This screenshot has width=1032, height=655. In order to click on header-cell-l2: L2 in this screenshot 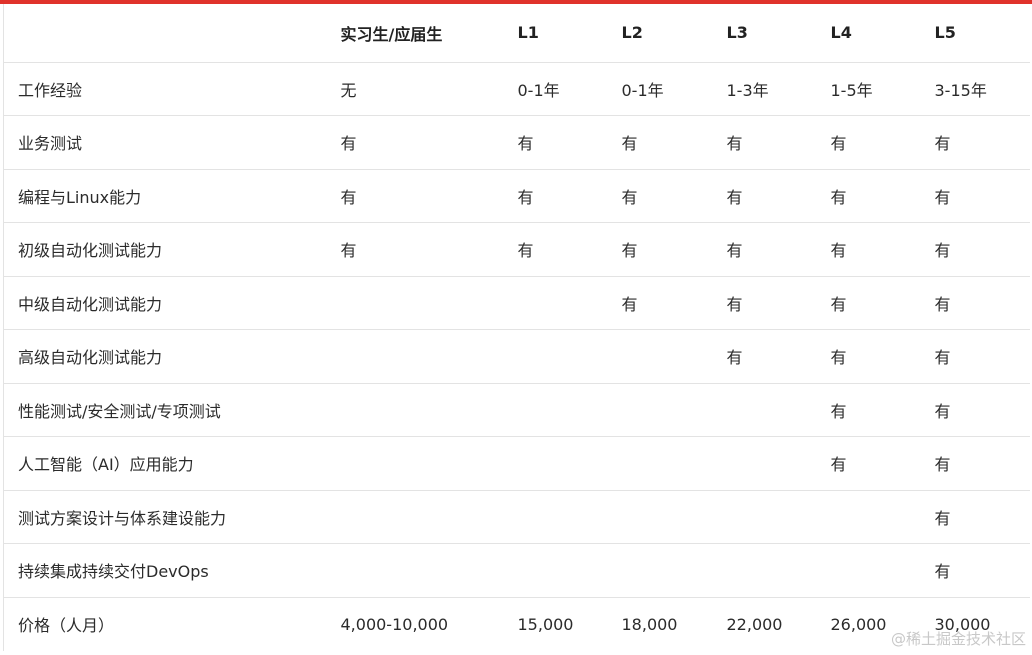, I will do `click(661, 33)`.